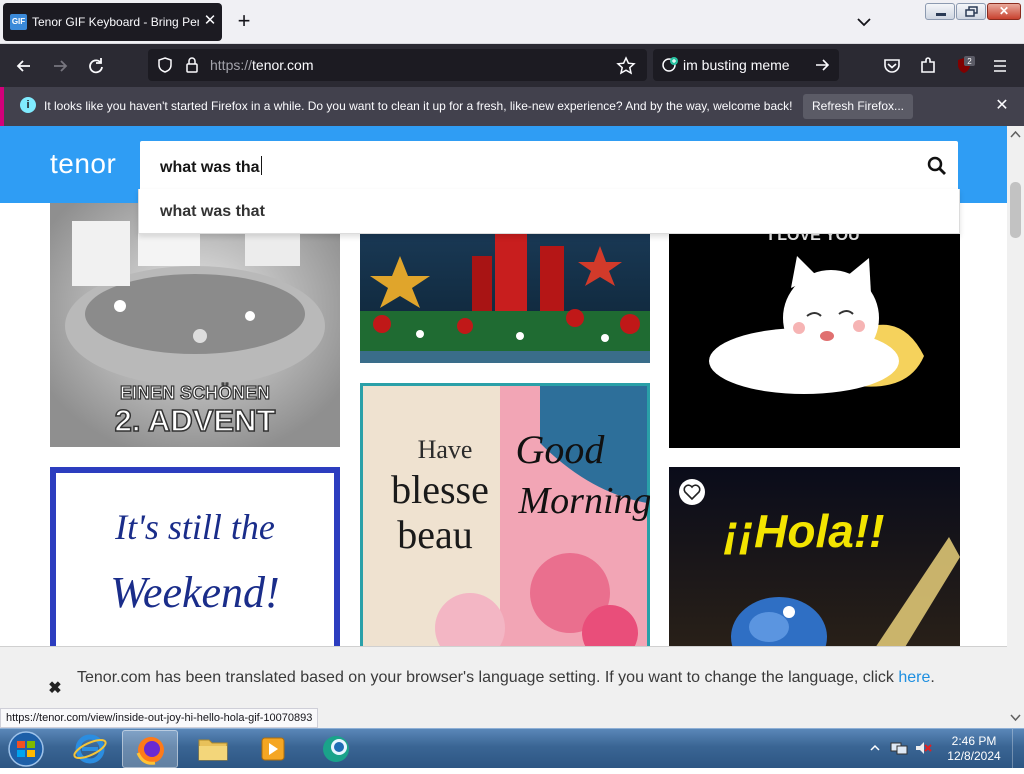  What do you see at coordinates (971, 11) in the screenshot?
I see `window-restore-button` at bounding box center [971, 11].